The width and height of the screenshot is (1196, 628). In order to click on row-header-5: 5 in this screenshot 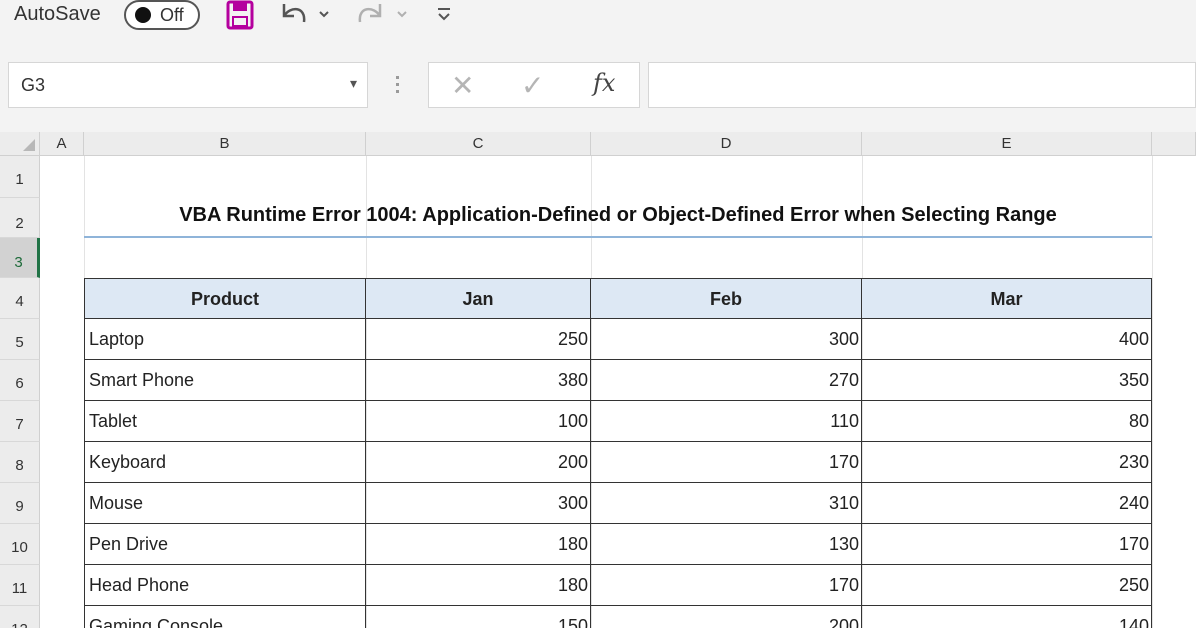, I will do `click(20, 339)`.